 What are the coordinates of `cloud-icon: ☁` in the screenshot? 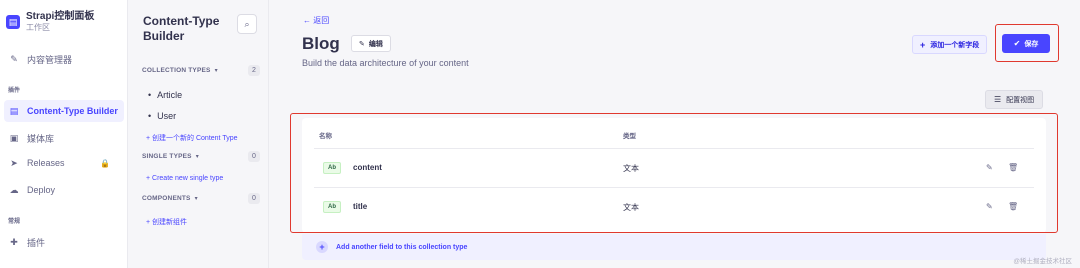 It's located at (14, 189).